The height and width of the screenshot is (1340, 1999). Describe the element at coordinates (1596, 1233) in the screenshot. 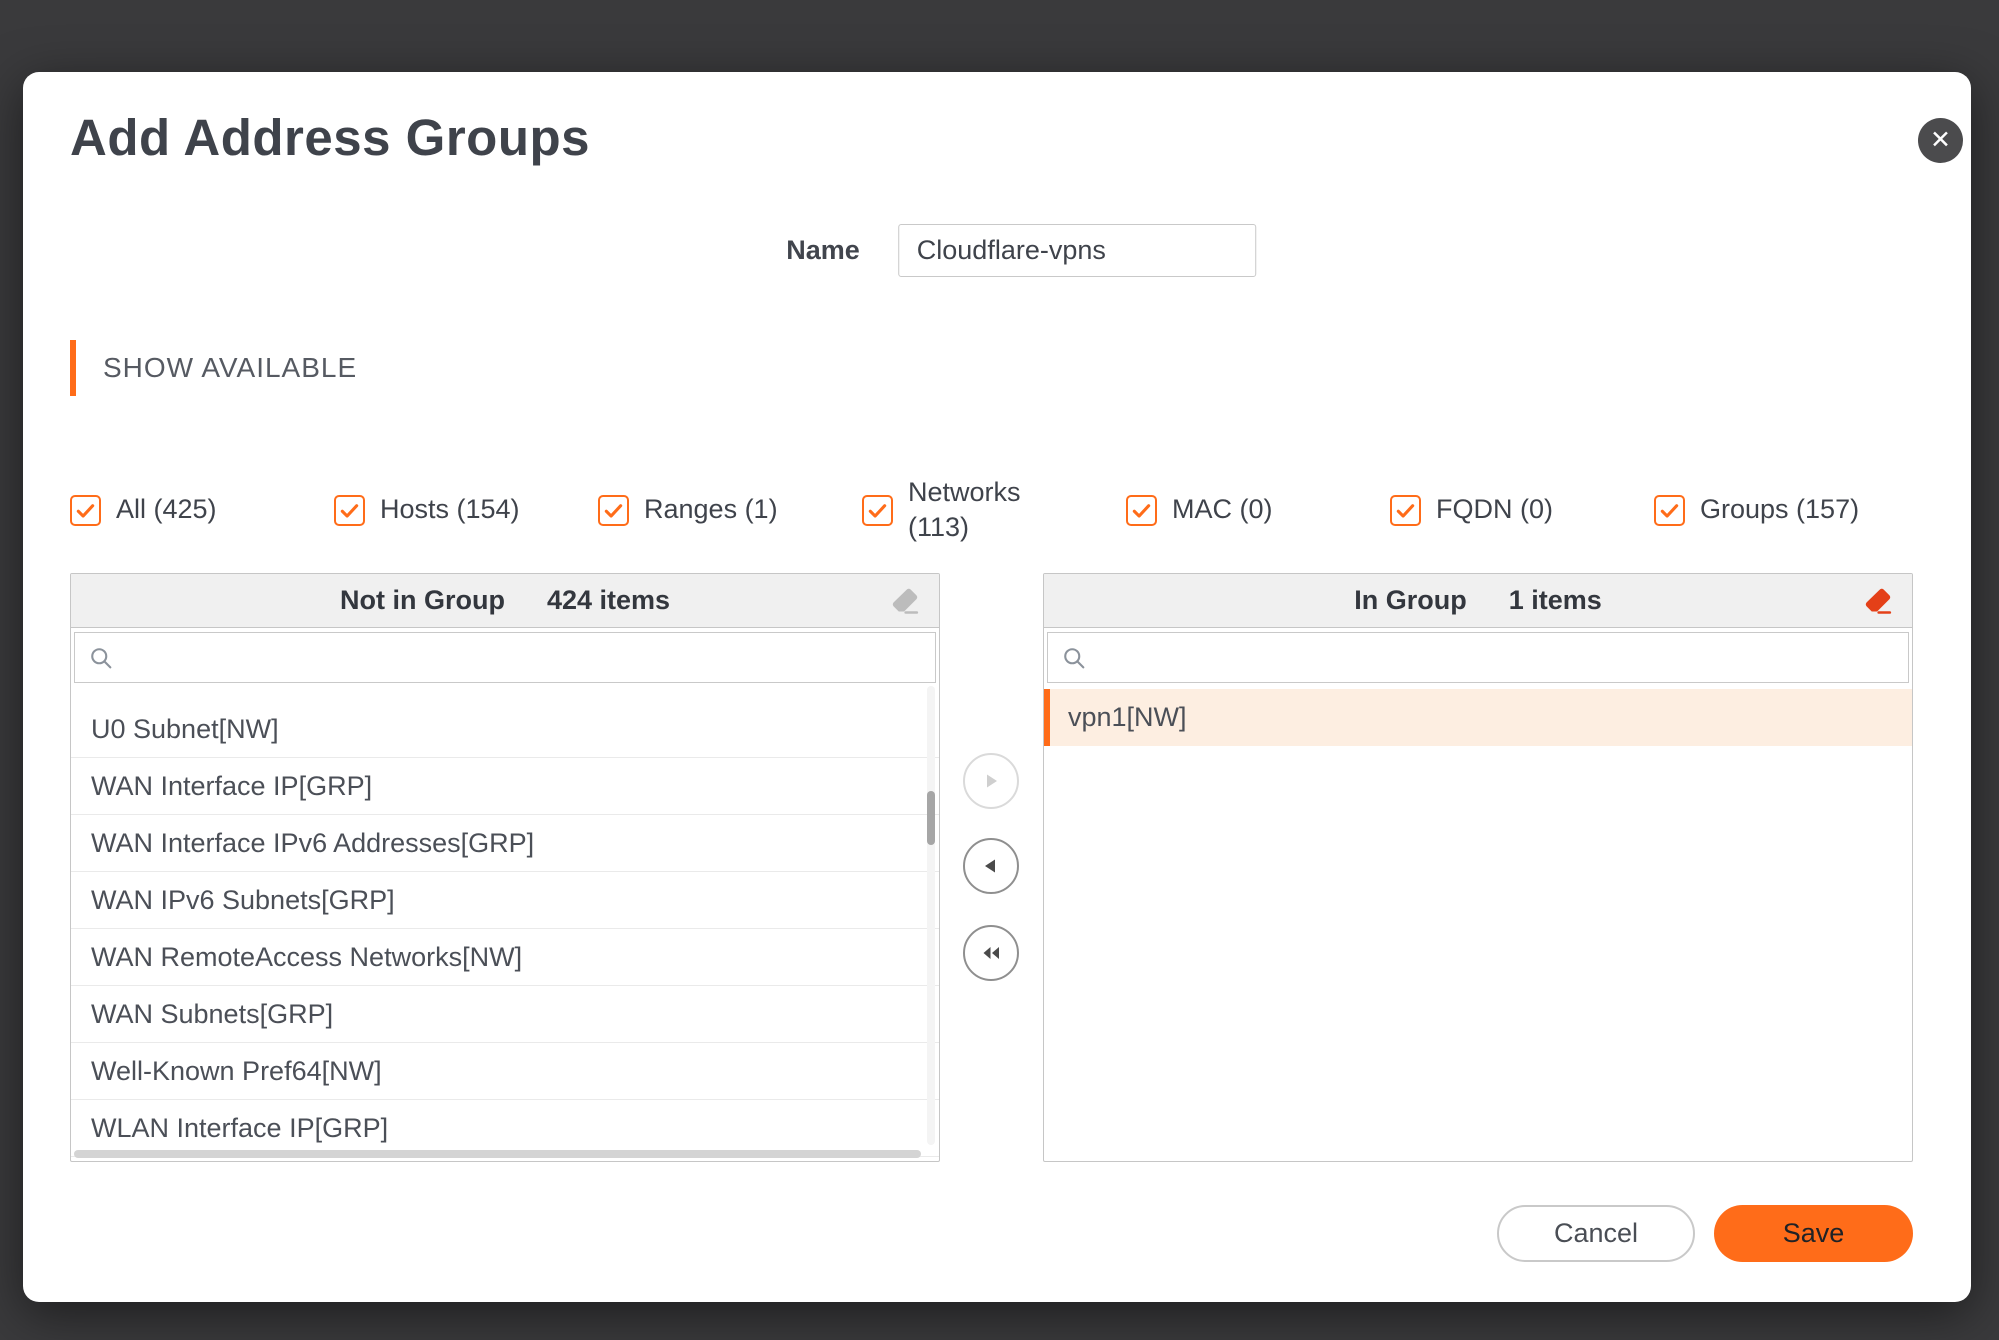

I see `cancel-button: Cancel` at that location.